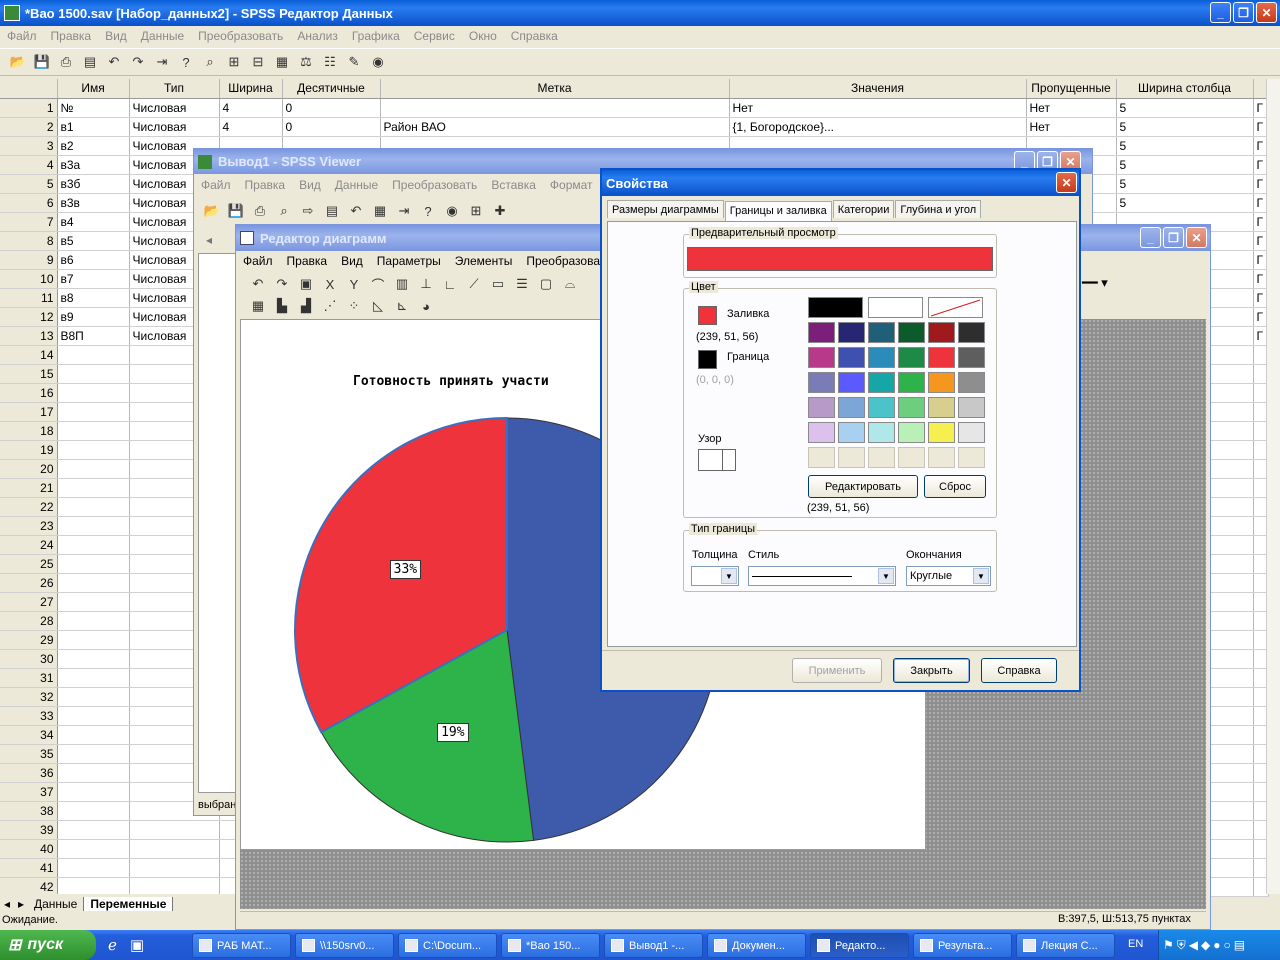 The height and width of the screenshot is (960, 1280). What do you see at coordinates (878, 89) in the screenshot?
I see `column-header: Значения` at bounding box center [878, 89].